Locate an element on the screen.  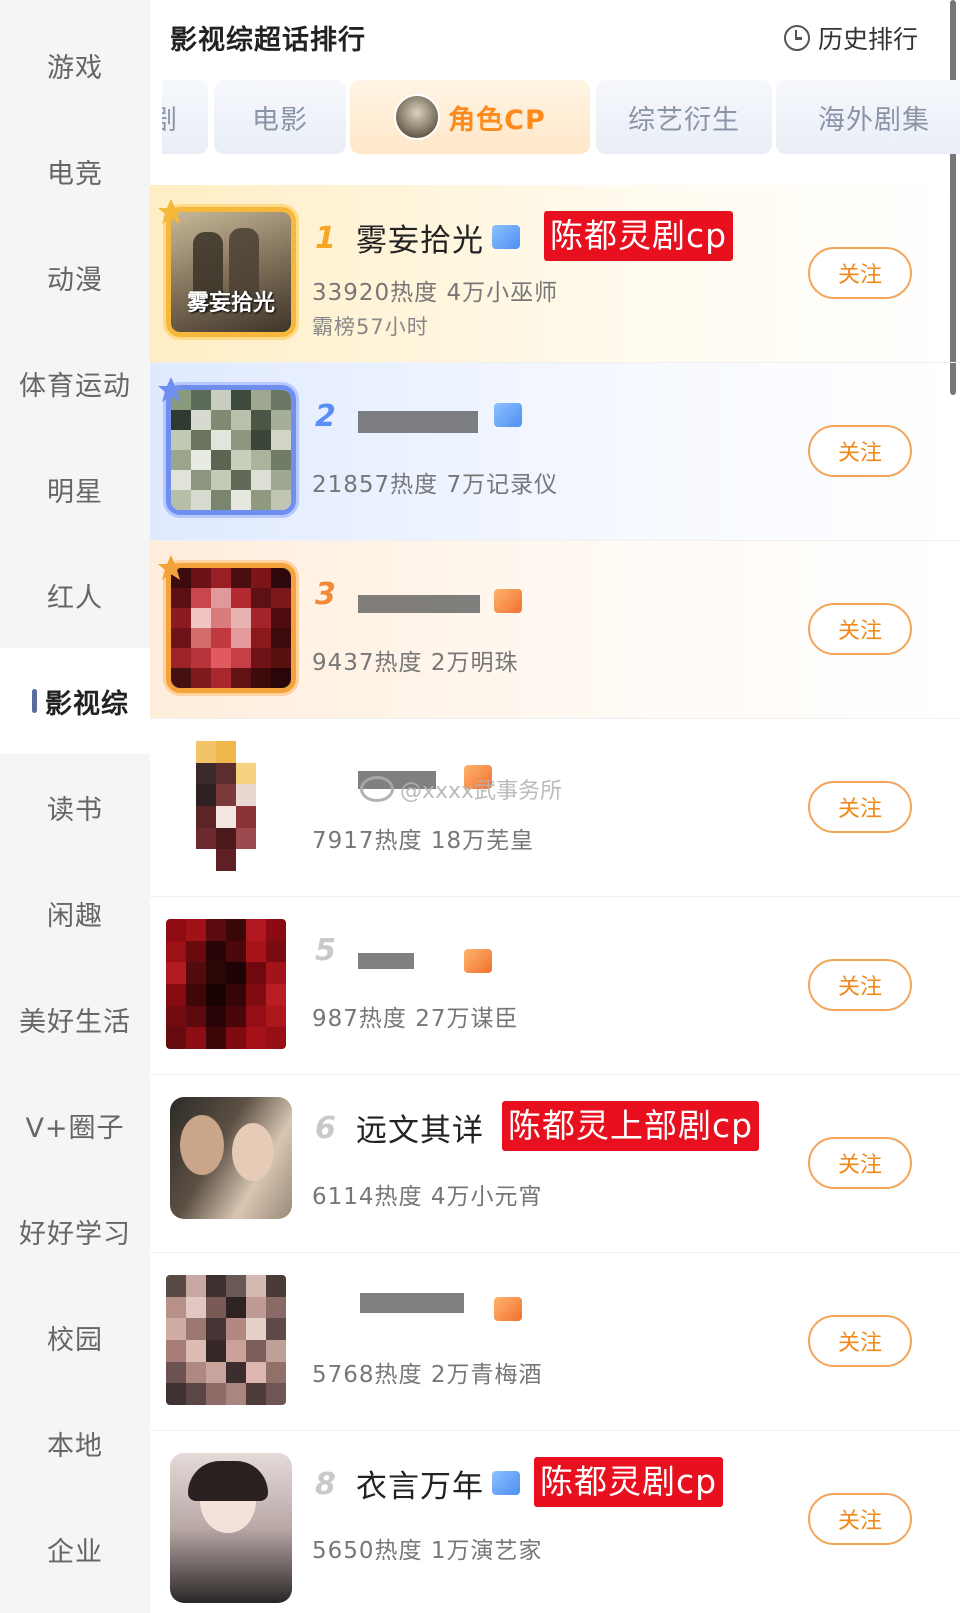
sidebar-item-stars: 明星 is located at coordinates (75, 489).